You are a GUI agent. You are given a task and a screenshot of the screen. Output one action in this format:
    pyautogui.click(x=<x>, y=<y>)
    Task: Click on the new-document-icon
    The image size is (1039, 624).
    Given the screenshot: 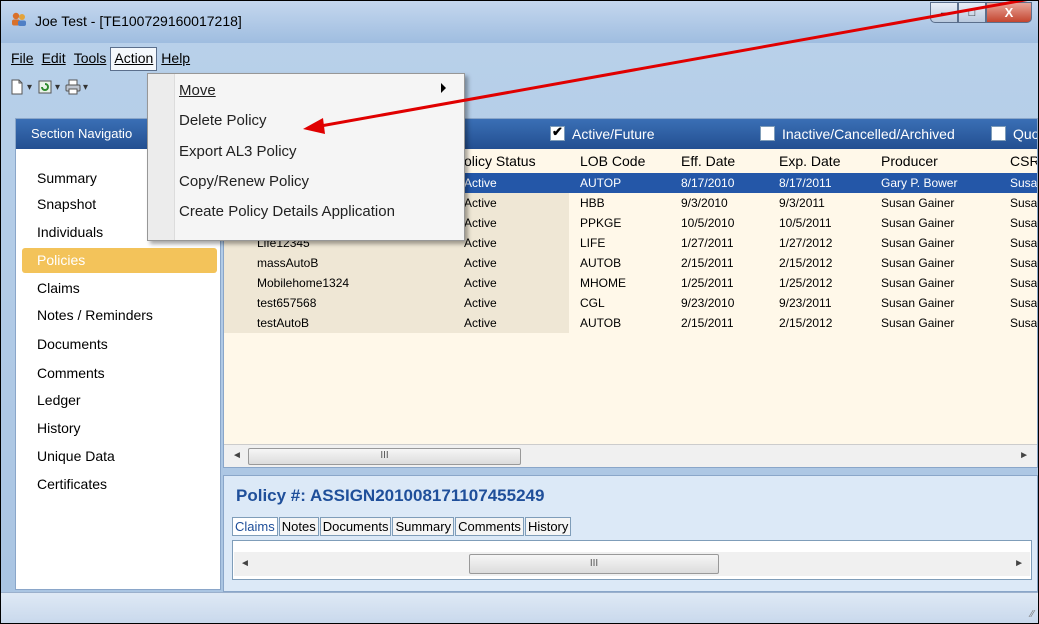 What is the action you would take?
    pyautogui.click(x=17, y=87)
    